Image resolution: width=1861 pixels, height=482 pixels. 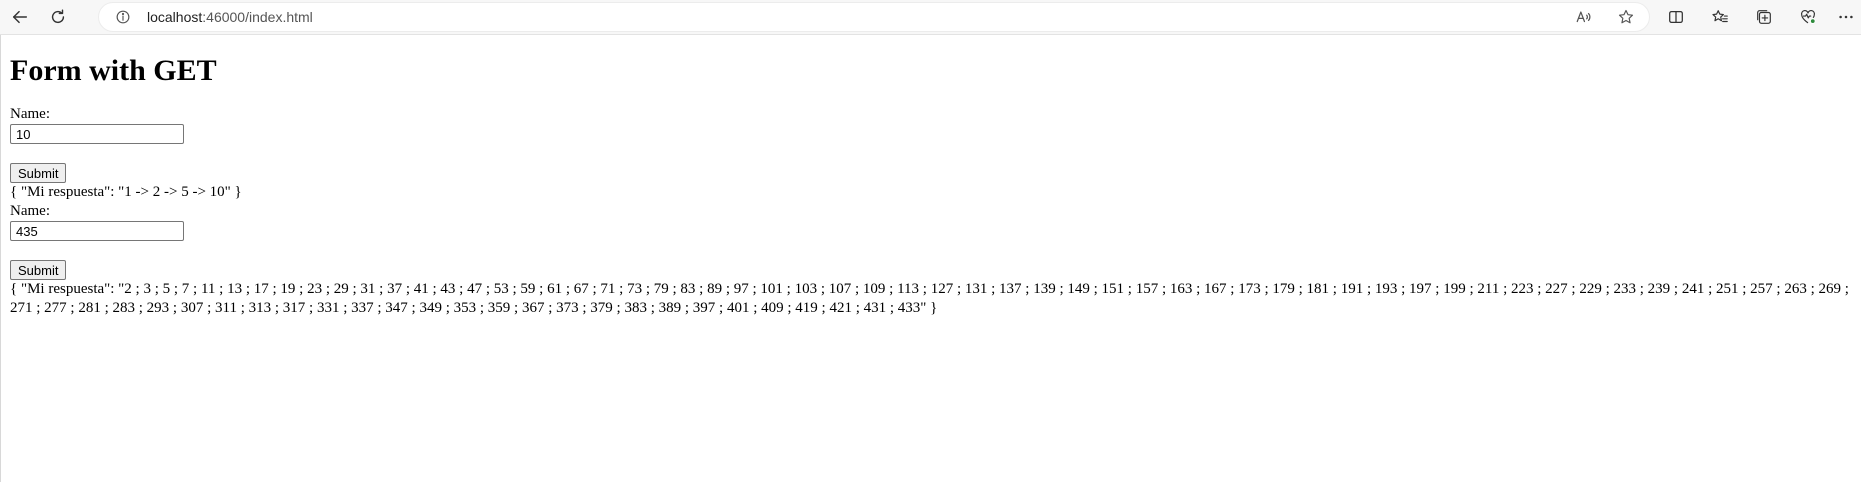 I want to click on refresh-icon, so click(x=58, y=17).